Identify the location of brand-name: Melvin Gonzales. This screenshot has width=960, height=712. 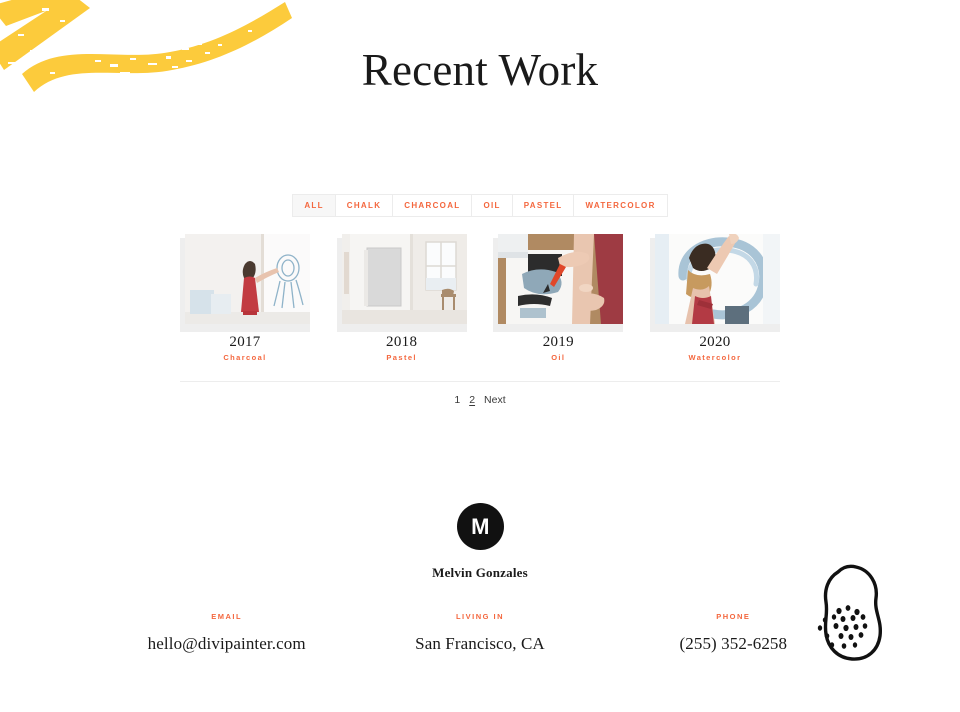
(480, 572).